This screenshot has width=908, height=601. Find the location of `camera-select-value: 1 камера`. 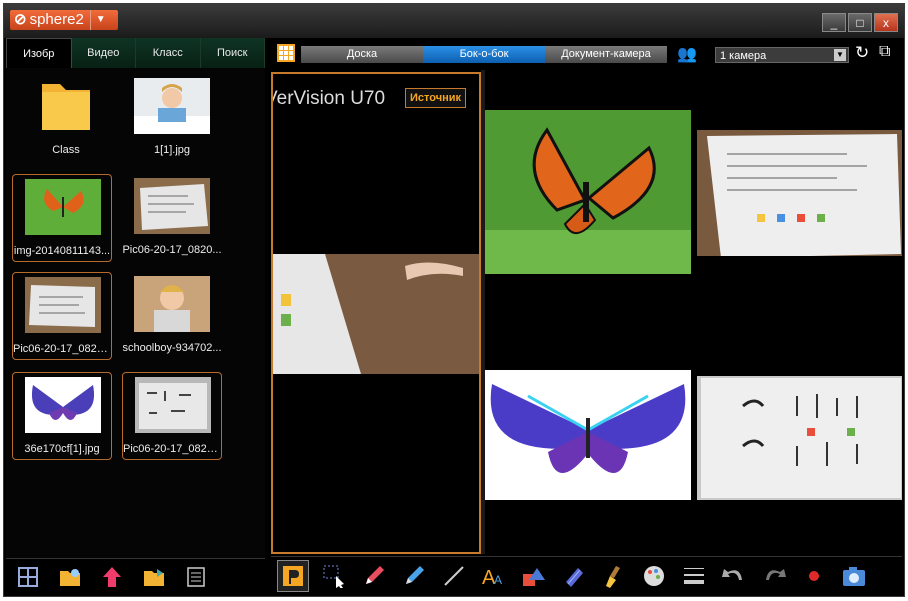

camera-select-value: 1 камера is located at coordinates (743, 56).